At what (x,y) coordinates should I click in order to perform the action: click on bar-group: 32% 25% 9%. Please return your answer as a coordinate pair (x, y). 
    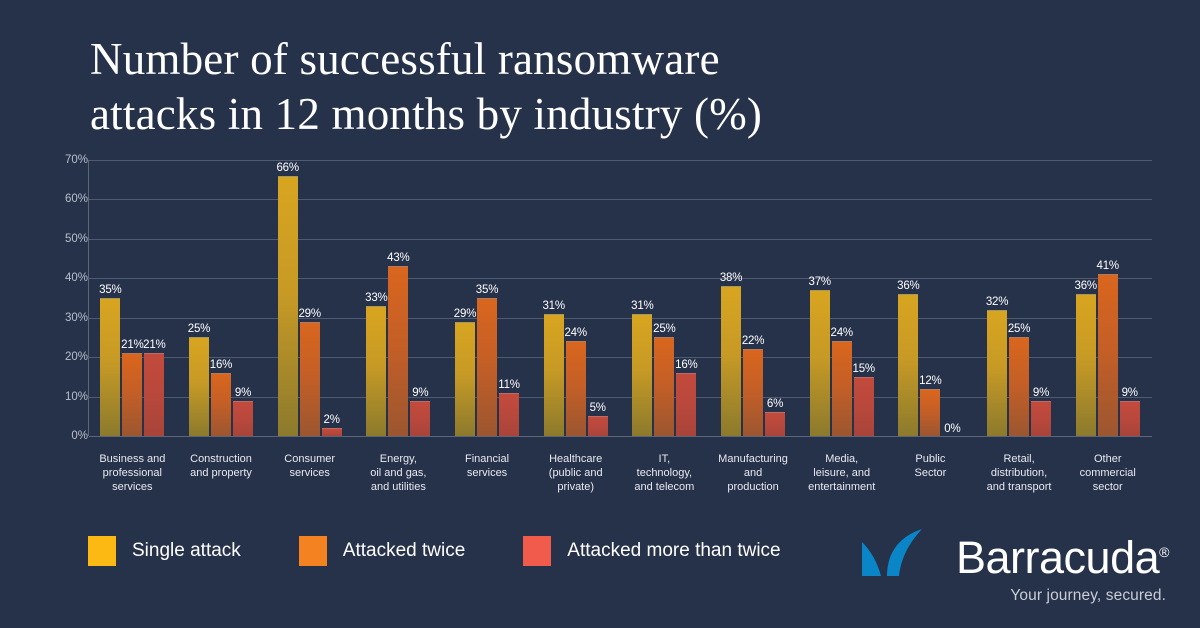
    Looking at the image, I should click on (1019, 298).